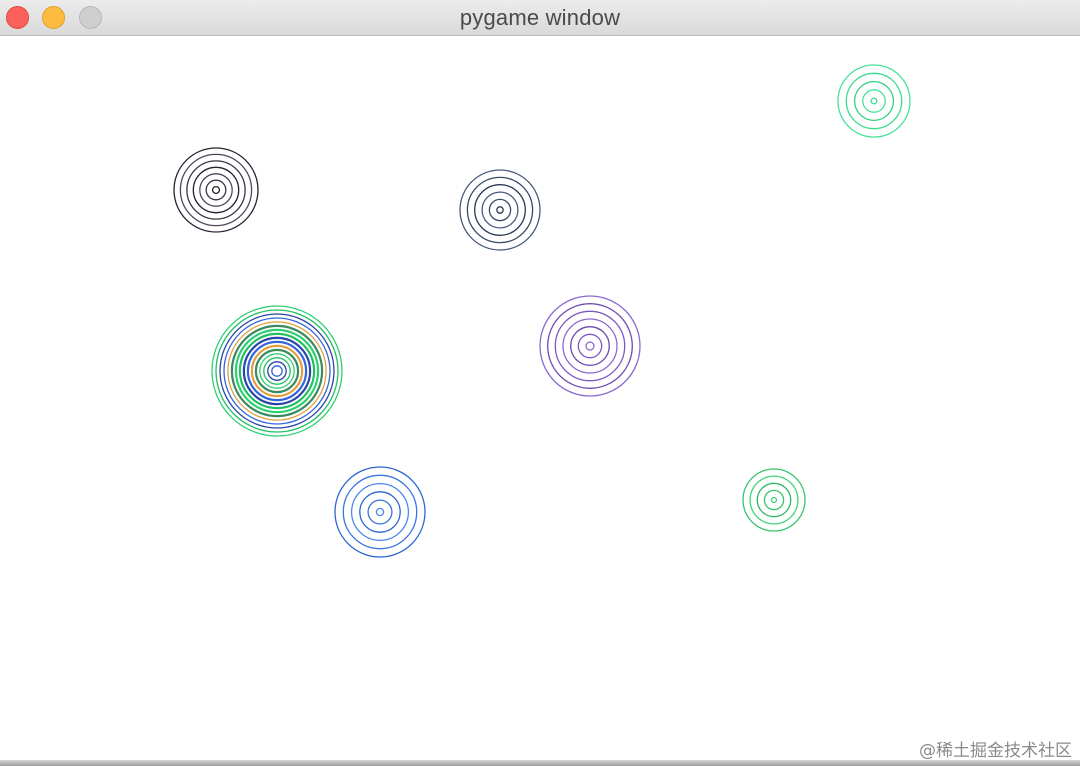 This screenshot has height=766, width=1080. I want to click on window-bottom-edge, so click(540, 763).